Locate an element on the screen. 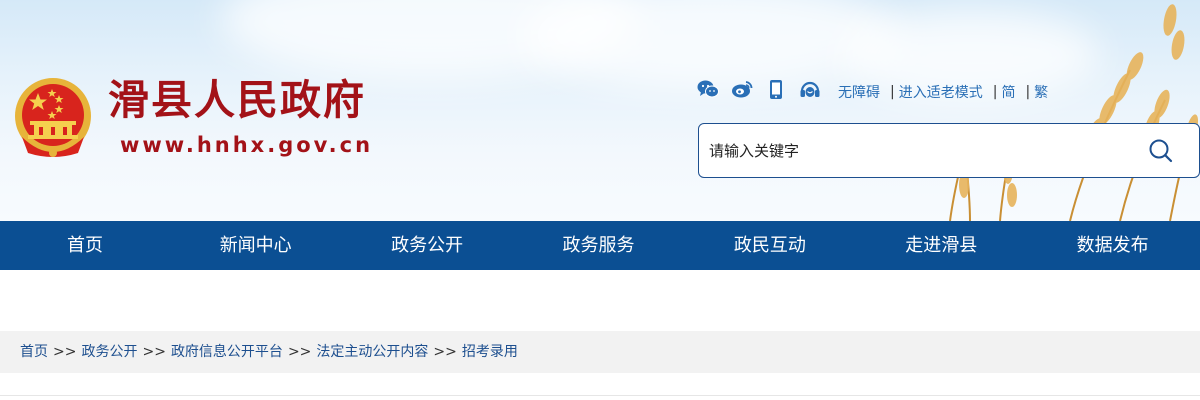 Image resolution: width=1200 pixels, height=400 pixels. wechat-icon is located at coordinates (708, 89).